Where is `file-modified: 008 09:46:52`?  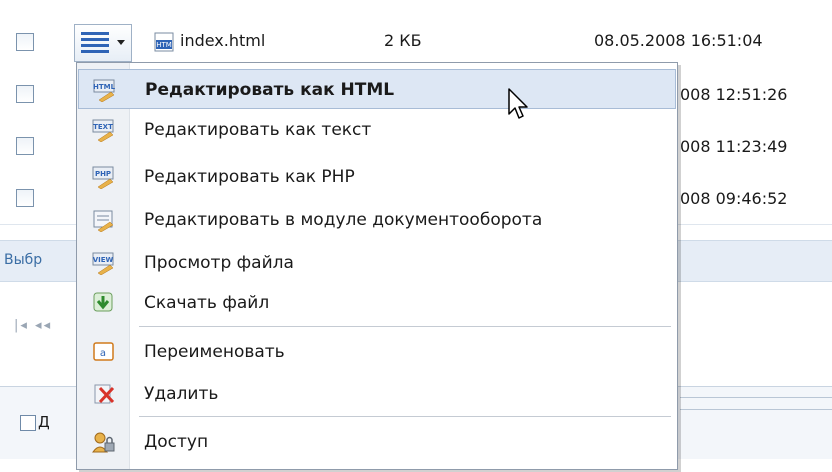
file-modified: 008 09:46:52 is located at coordinates (734, 198).